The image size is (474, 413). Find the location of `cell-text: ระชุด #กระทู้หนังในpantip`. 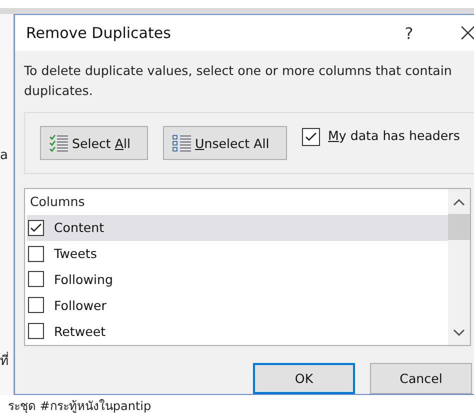

cell-text: ระชุด #กระทู้หนังในpantip is located at coordinates (80, 406).